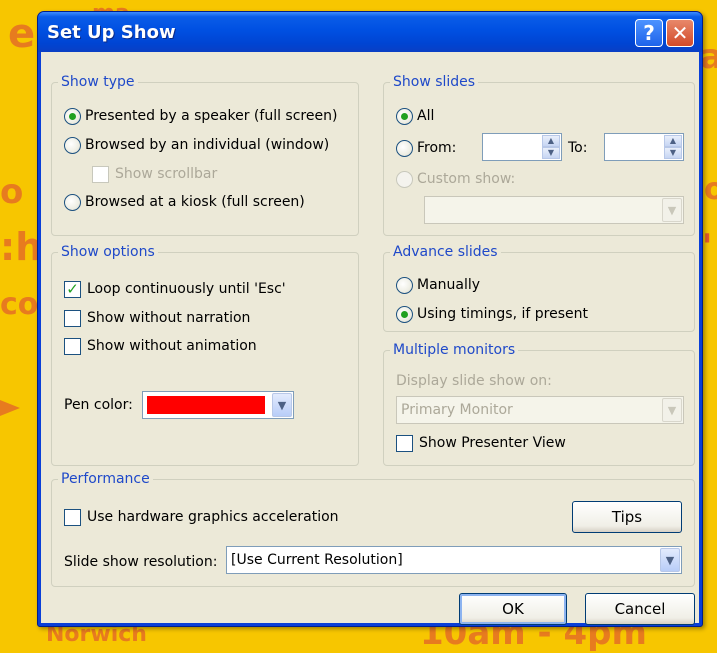 The height and width of the screenshot is (653, 717). I want to click on check-icon: ✓, so click(72, 289).